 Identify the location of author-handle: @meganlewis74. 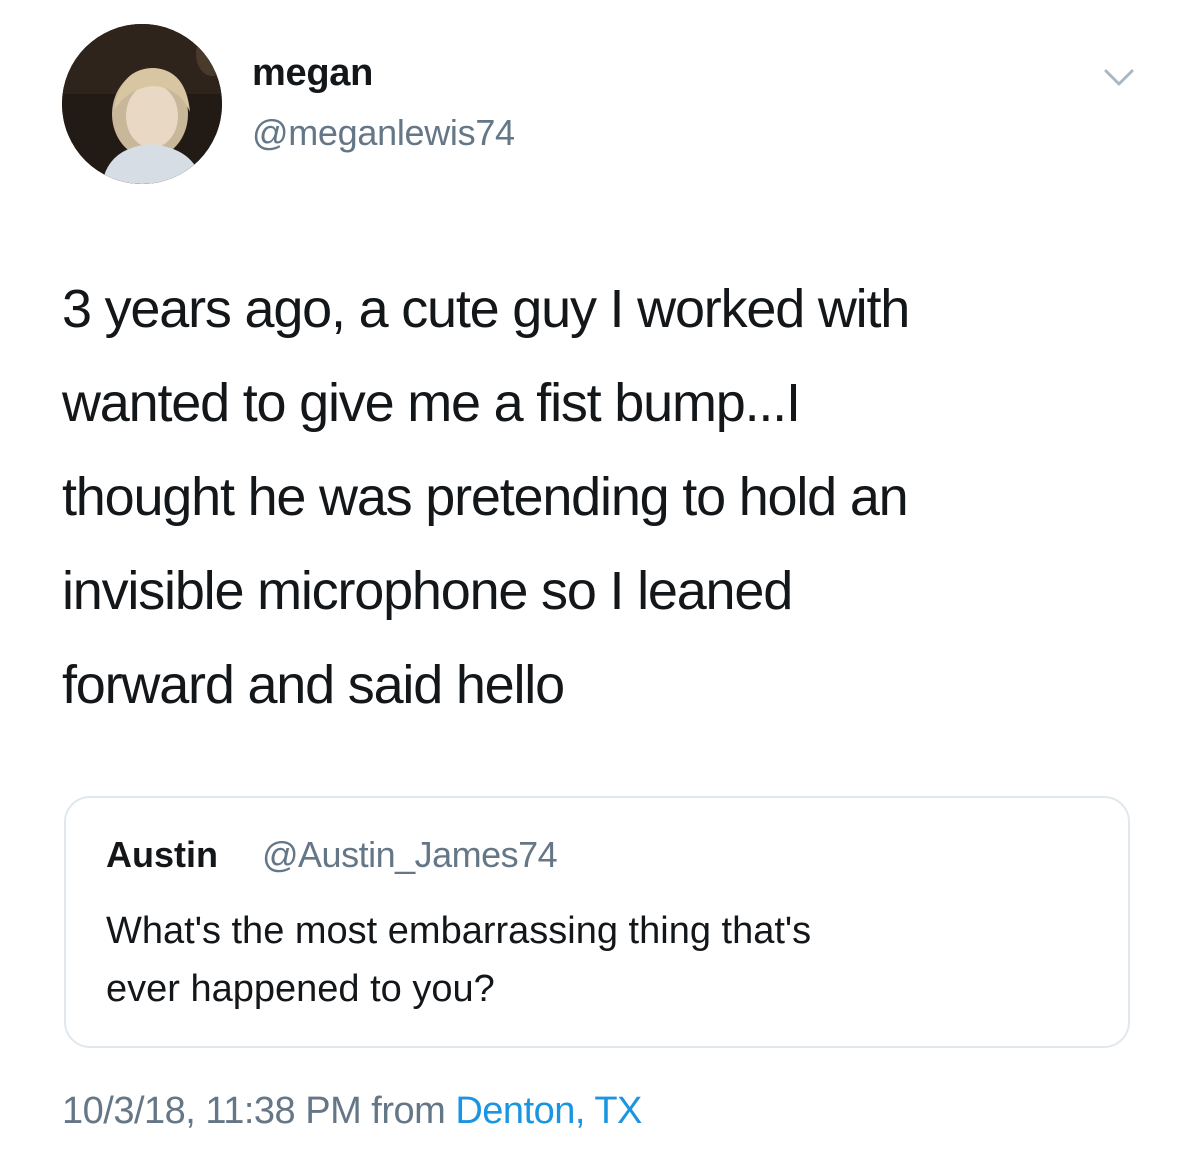
(383, 133).